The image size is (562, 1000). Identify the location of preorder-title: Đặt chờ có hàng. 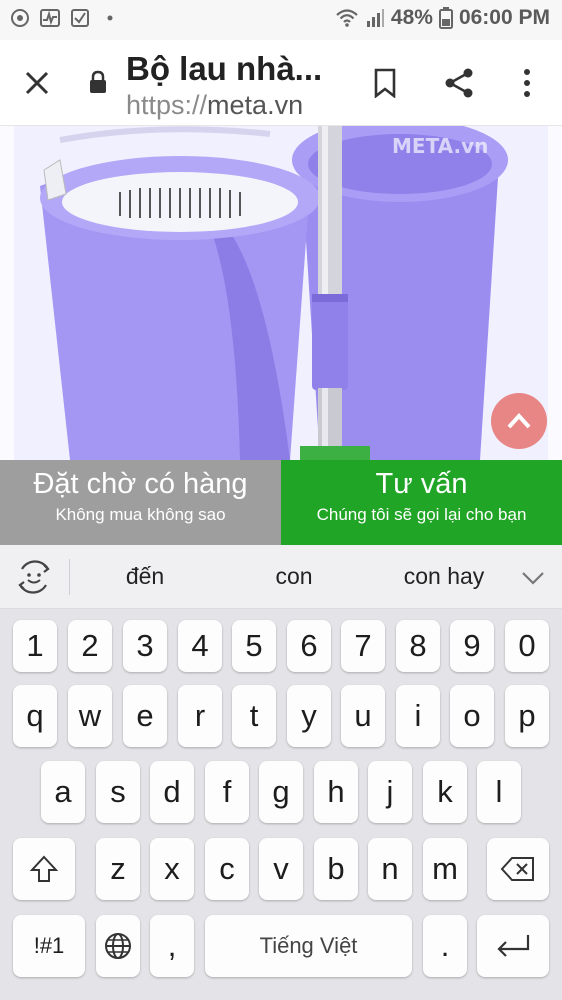
(140, 484).